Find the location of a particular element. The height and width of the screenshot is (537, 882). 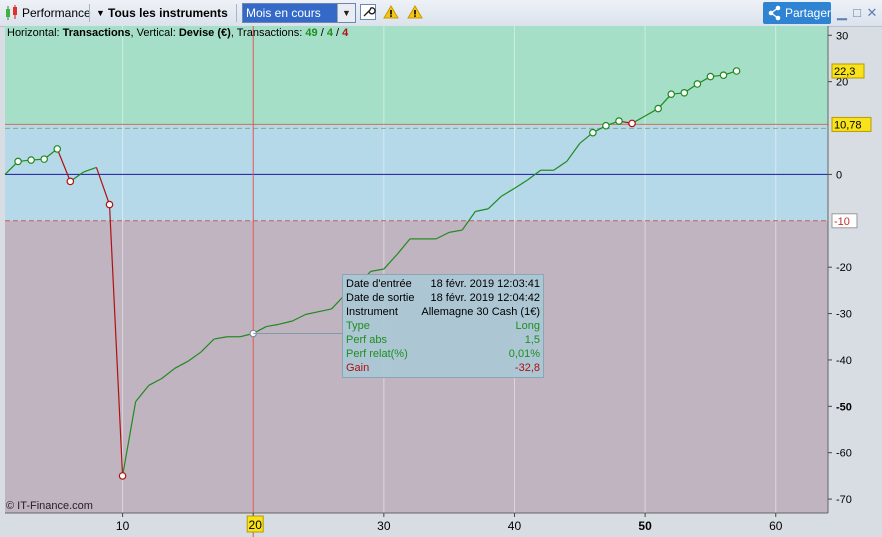

tooltip-row: Date de sortie 18 févr. 2019 12:04:42 is located at coordinates (443, 298).